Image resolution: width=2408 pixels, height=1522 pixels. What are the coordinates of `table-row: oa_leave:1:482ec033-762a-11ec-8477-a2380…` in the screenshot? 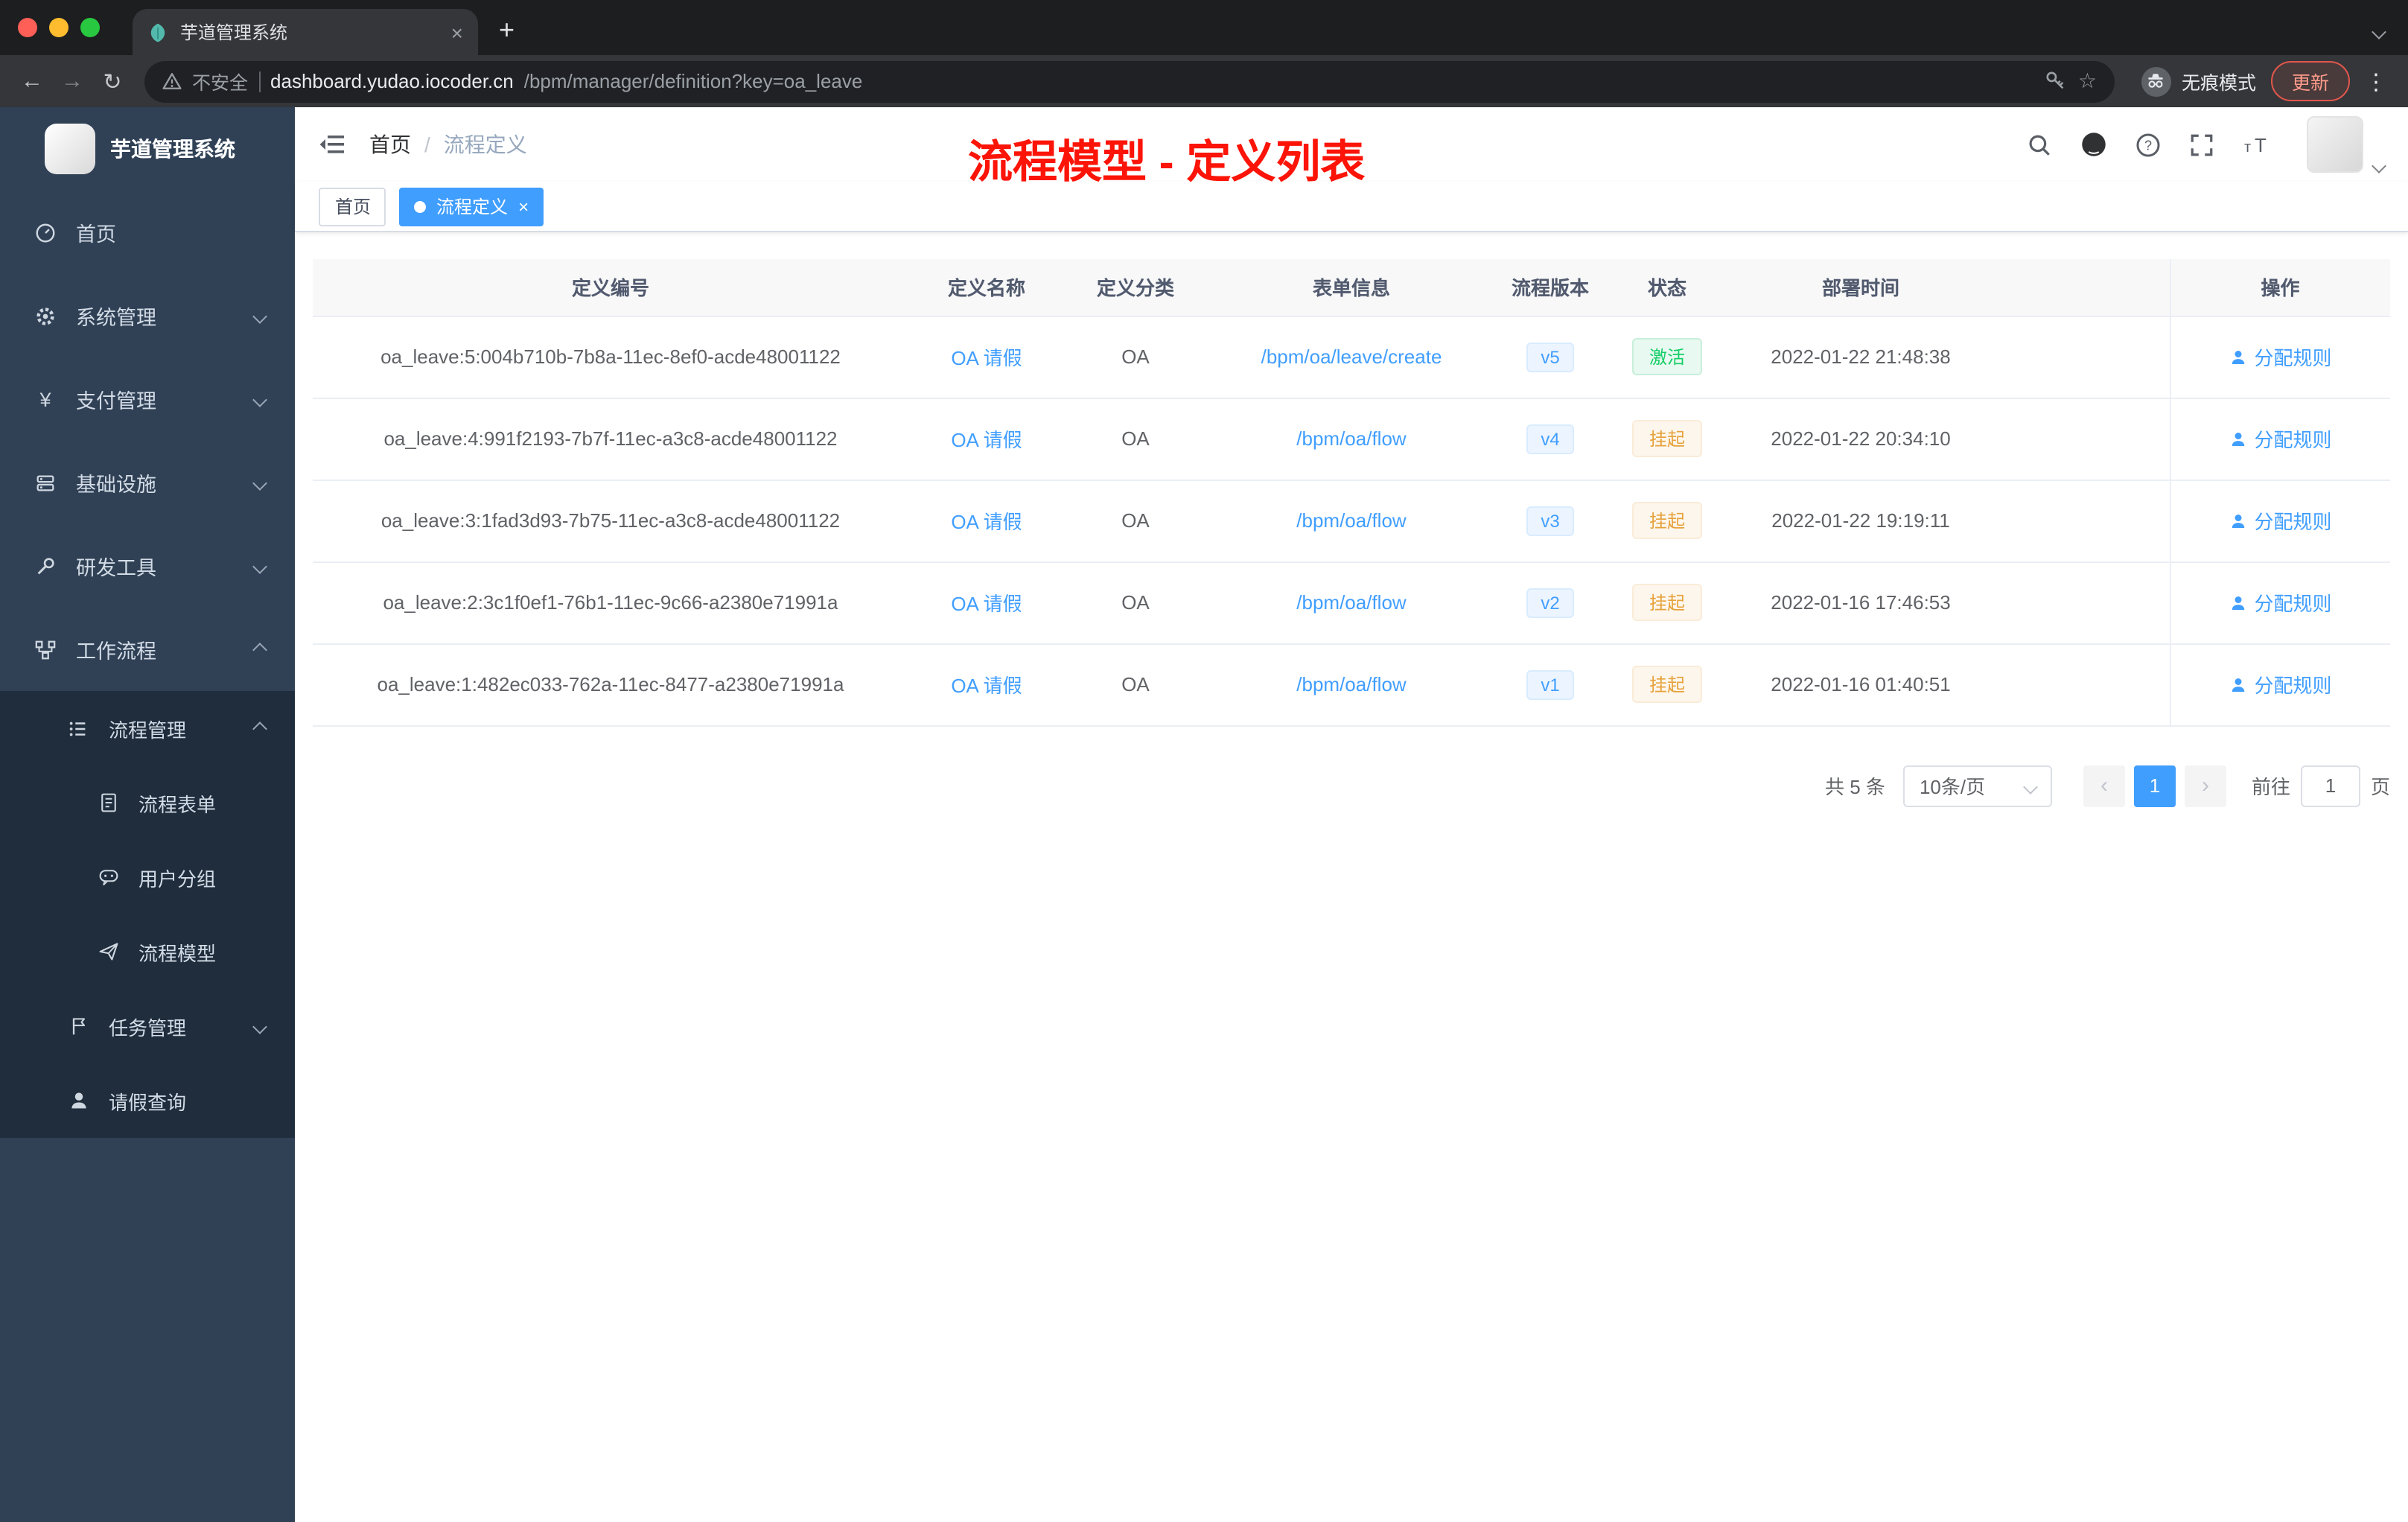 It's located at (1351, 684).